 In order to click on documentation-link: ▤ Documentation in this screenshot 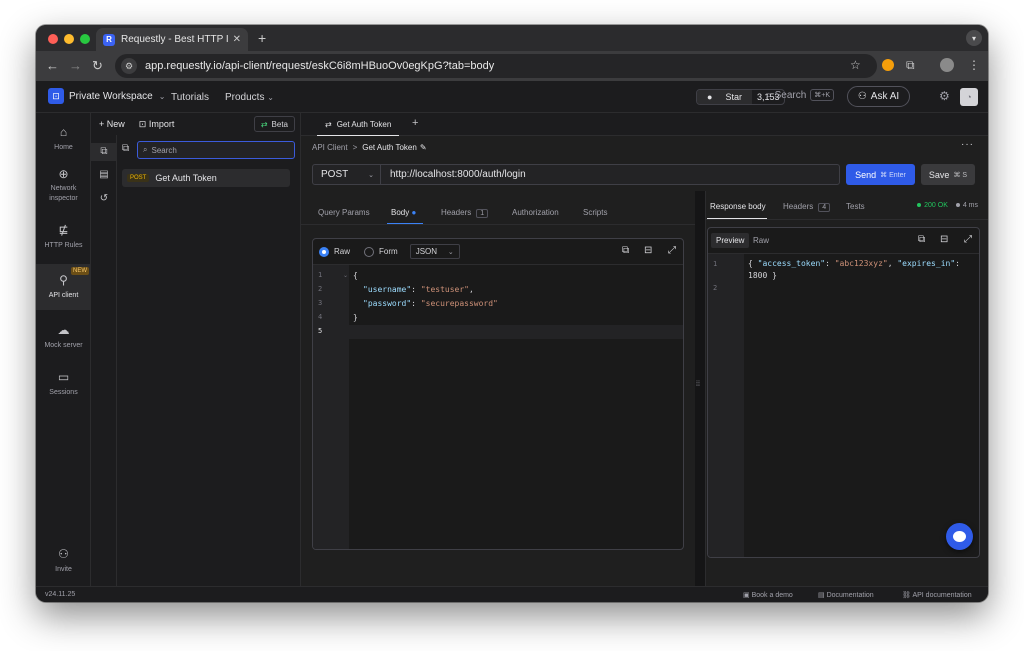, I will do `click(846, 595)`.